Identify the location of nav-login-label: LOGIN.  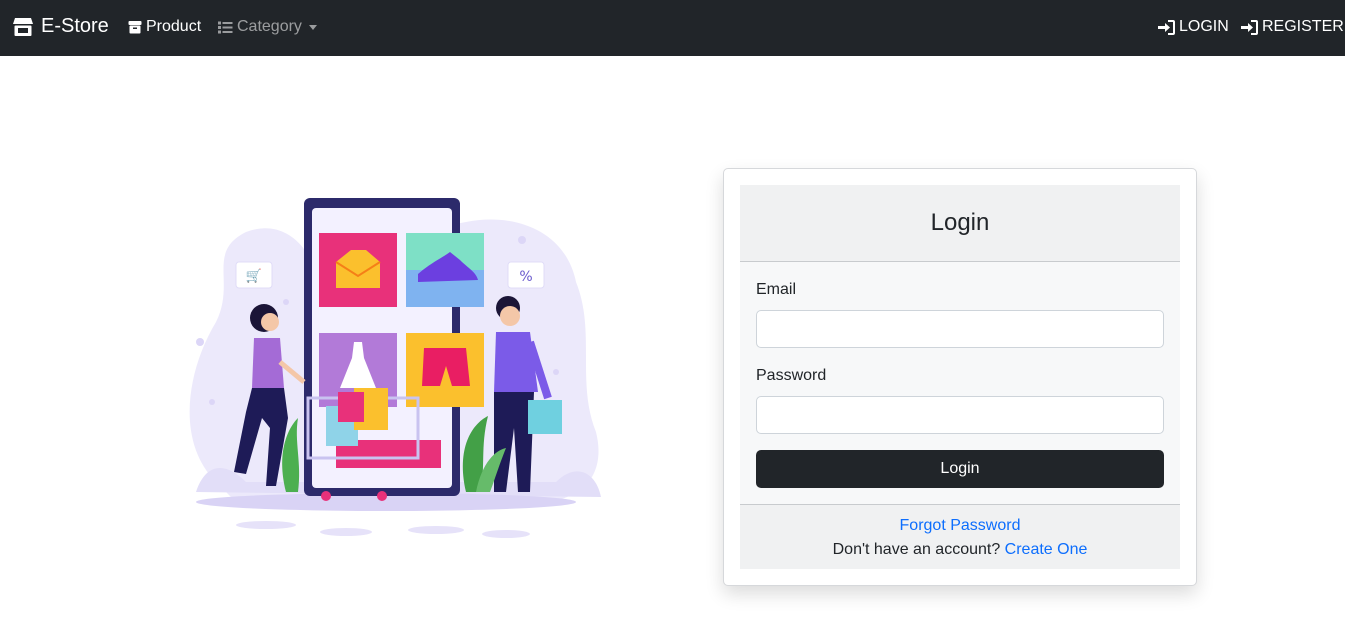
(1204, 26).